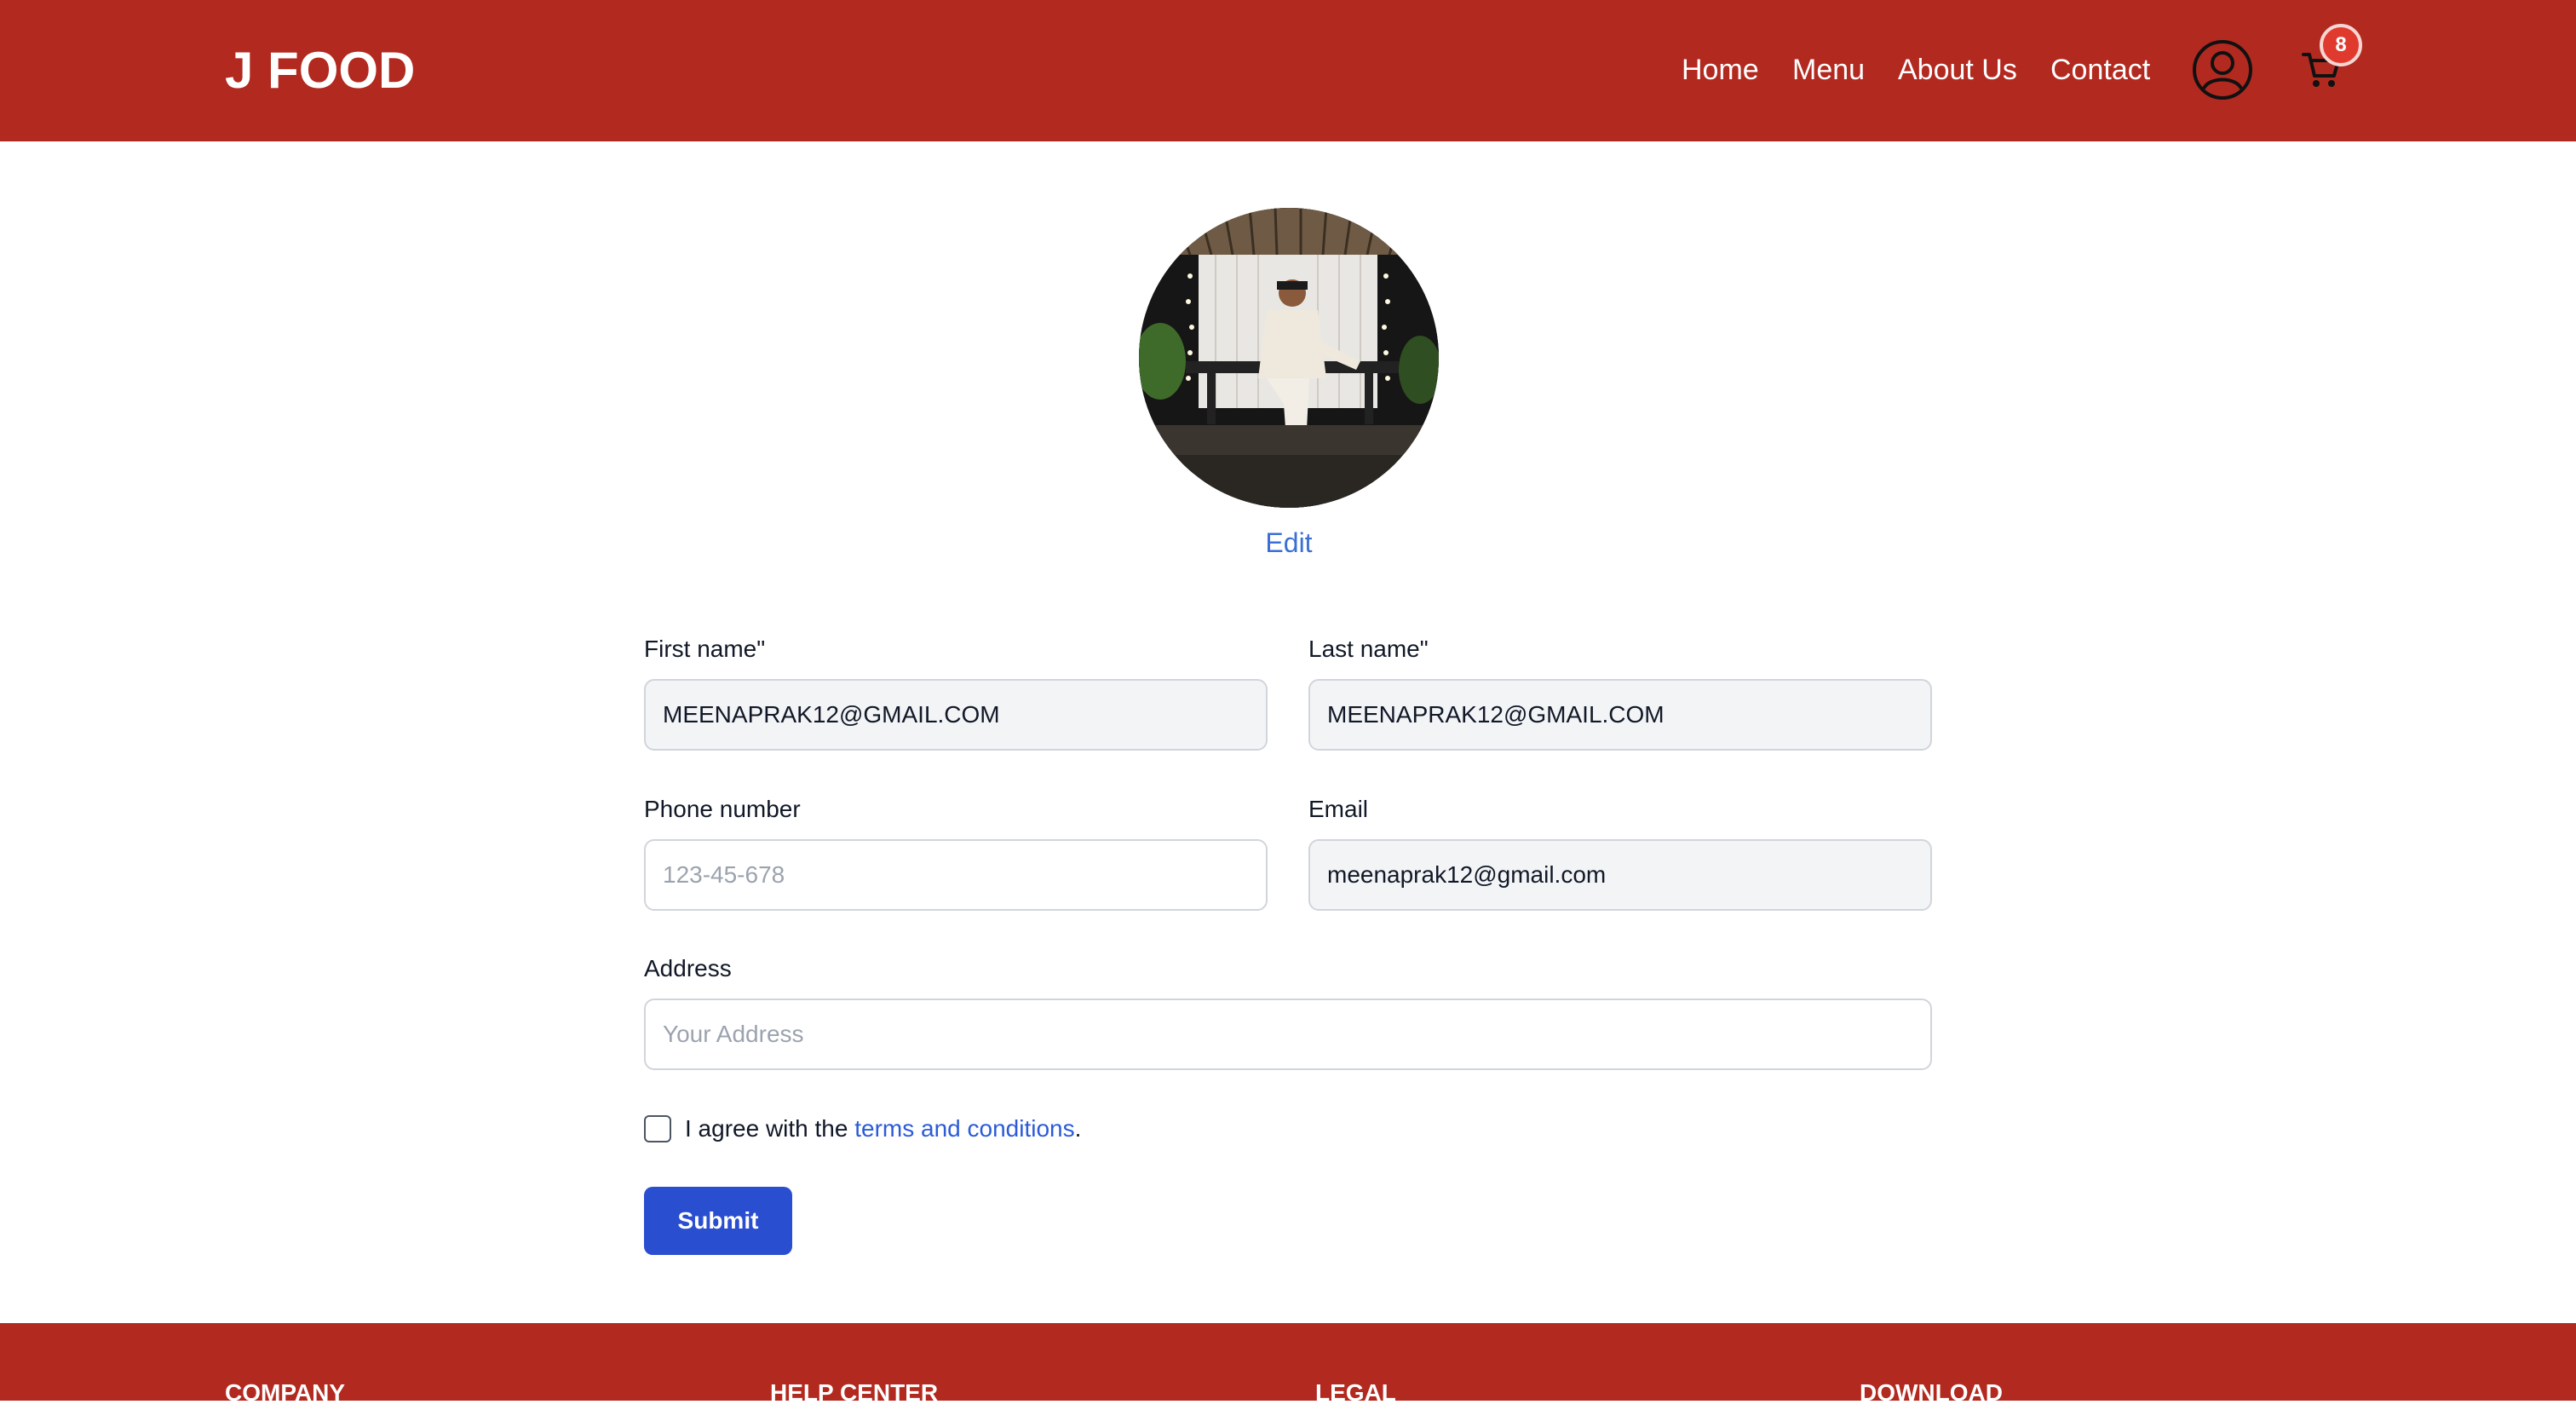 The image size is (2576, 1410). What do you see at coordinates (1958, 69) in the screenshot?
I see `nav-about-us: About Us` at bounding box center [1958, 69].